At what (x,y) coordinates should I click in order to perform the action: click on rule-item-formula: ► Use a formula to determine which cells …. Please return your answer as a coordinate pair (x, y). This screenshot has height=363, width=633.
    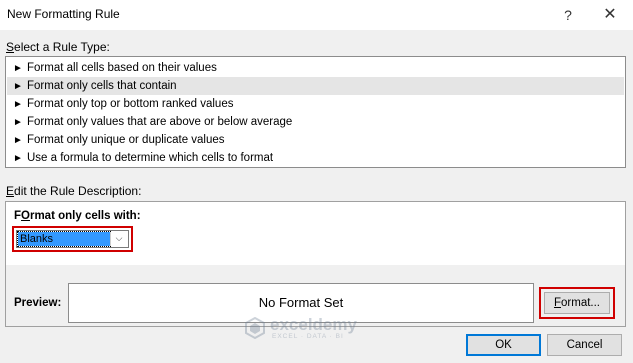
    Looking at the image, I should click on (315, 158).